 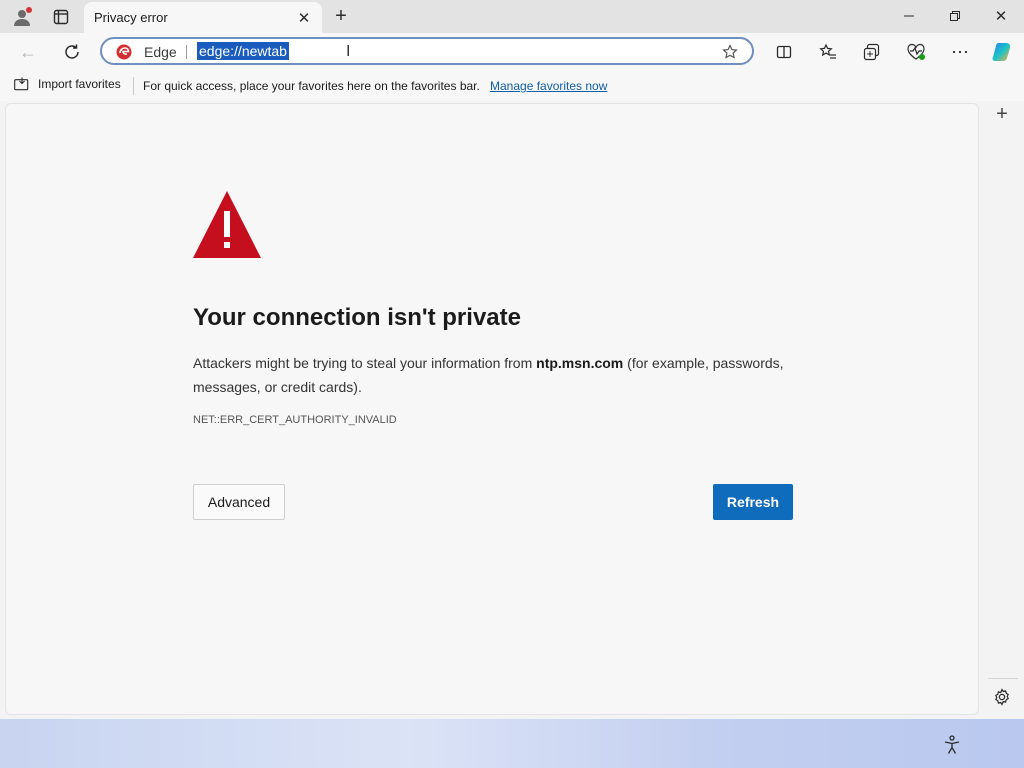 What do you see at coordinates (133, 86) in the screenshot?
I see `favorites-divider` at bounding box center [133, 86].